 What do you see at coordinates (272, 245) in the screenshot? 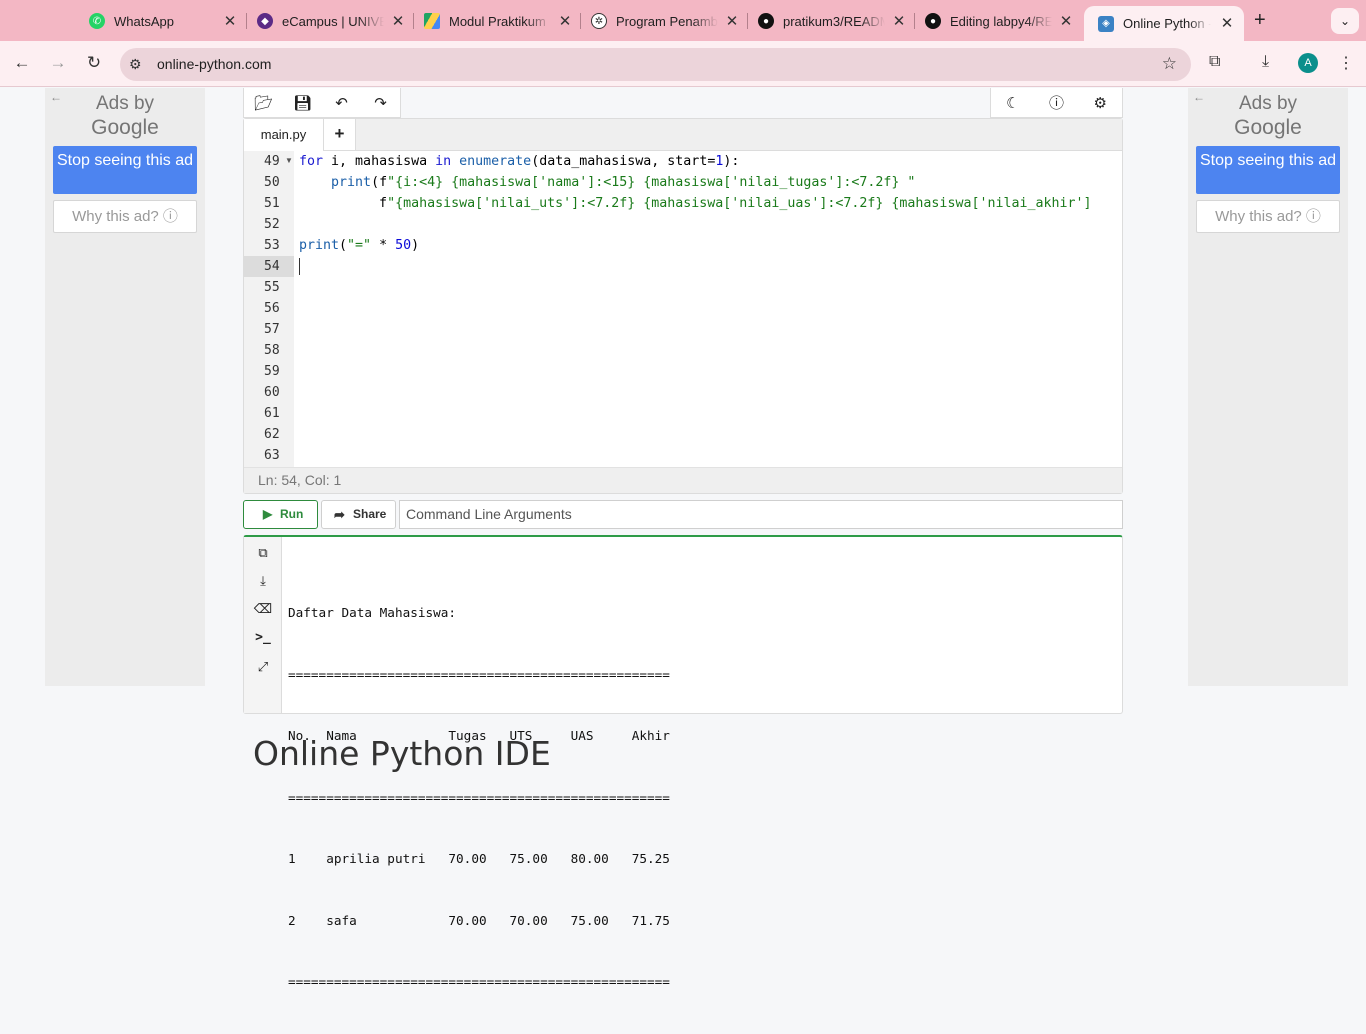
I see `line-number: 53` at bounding box center [272, 245].